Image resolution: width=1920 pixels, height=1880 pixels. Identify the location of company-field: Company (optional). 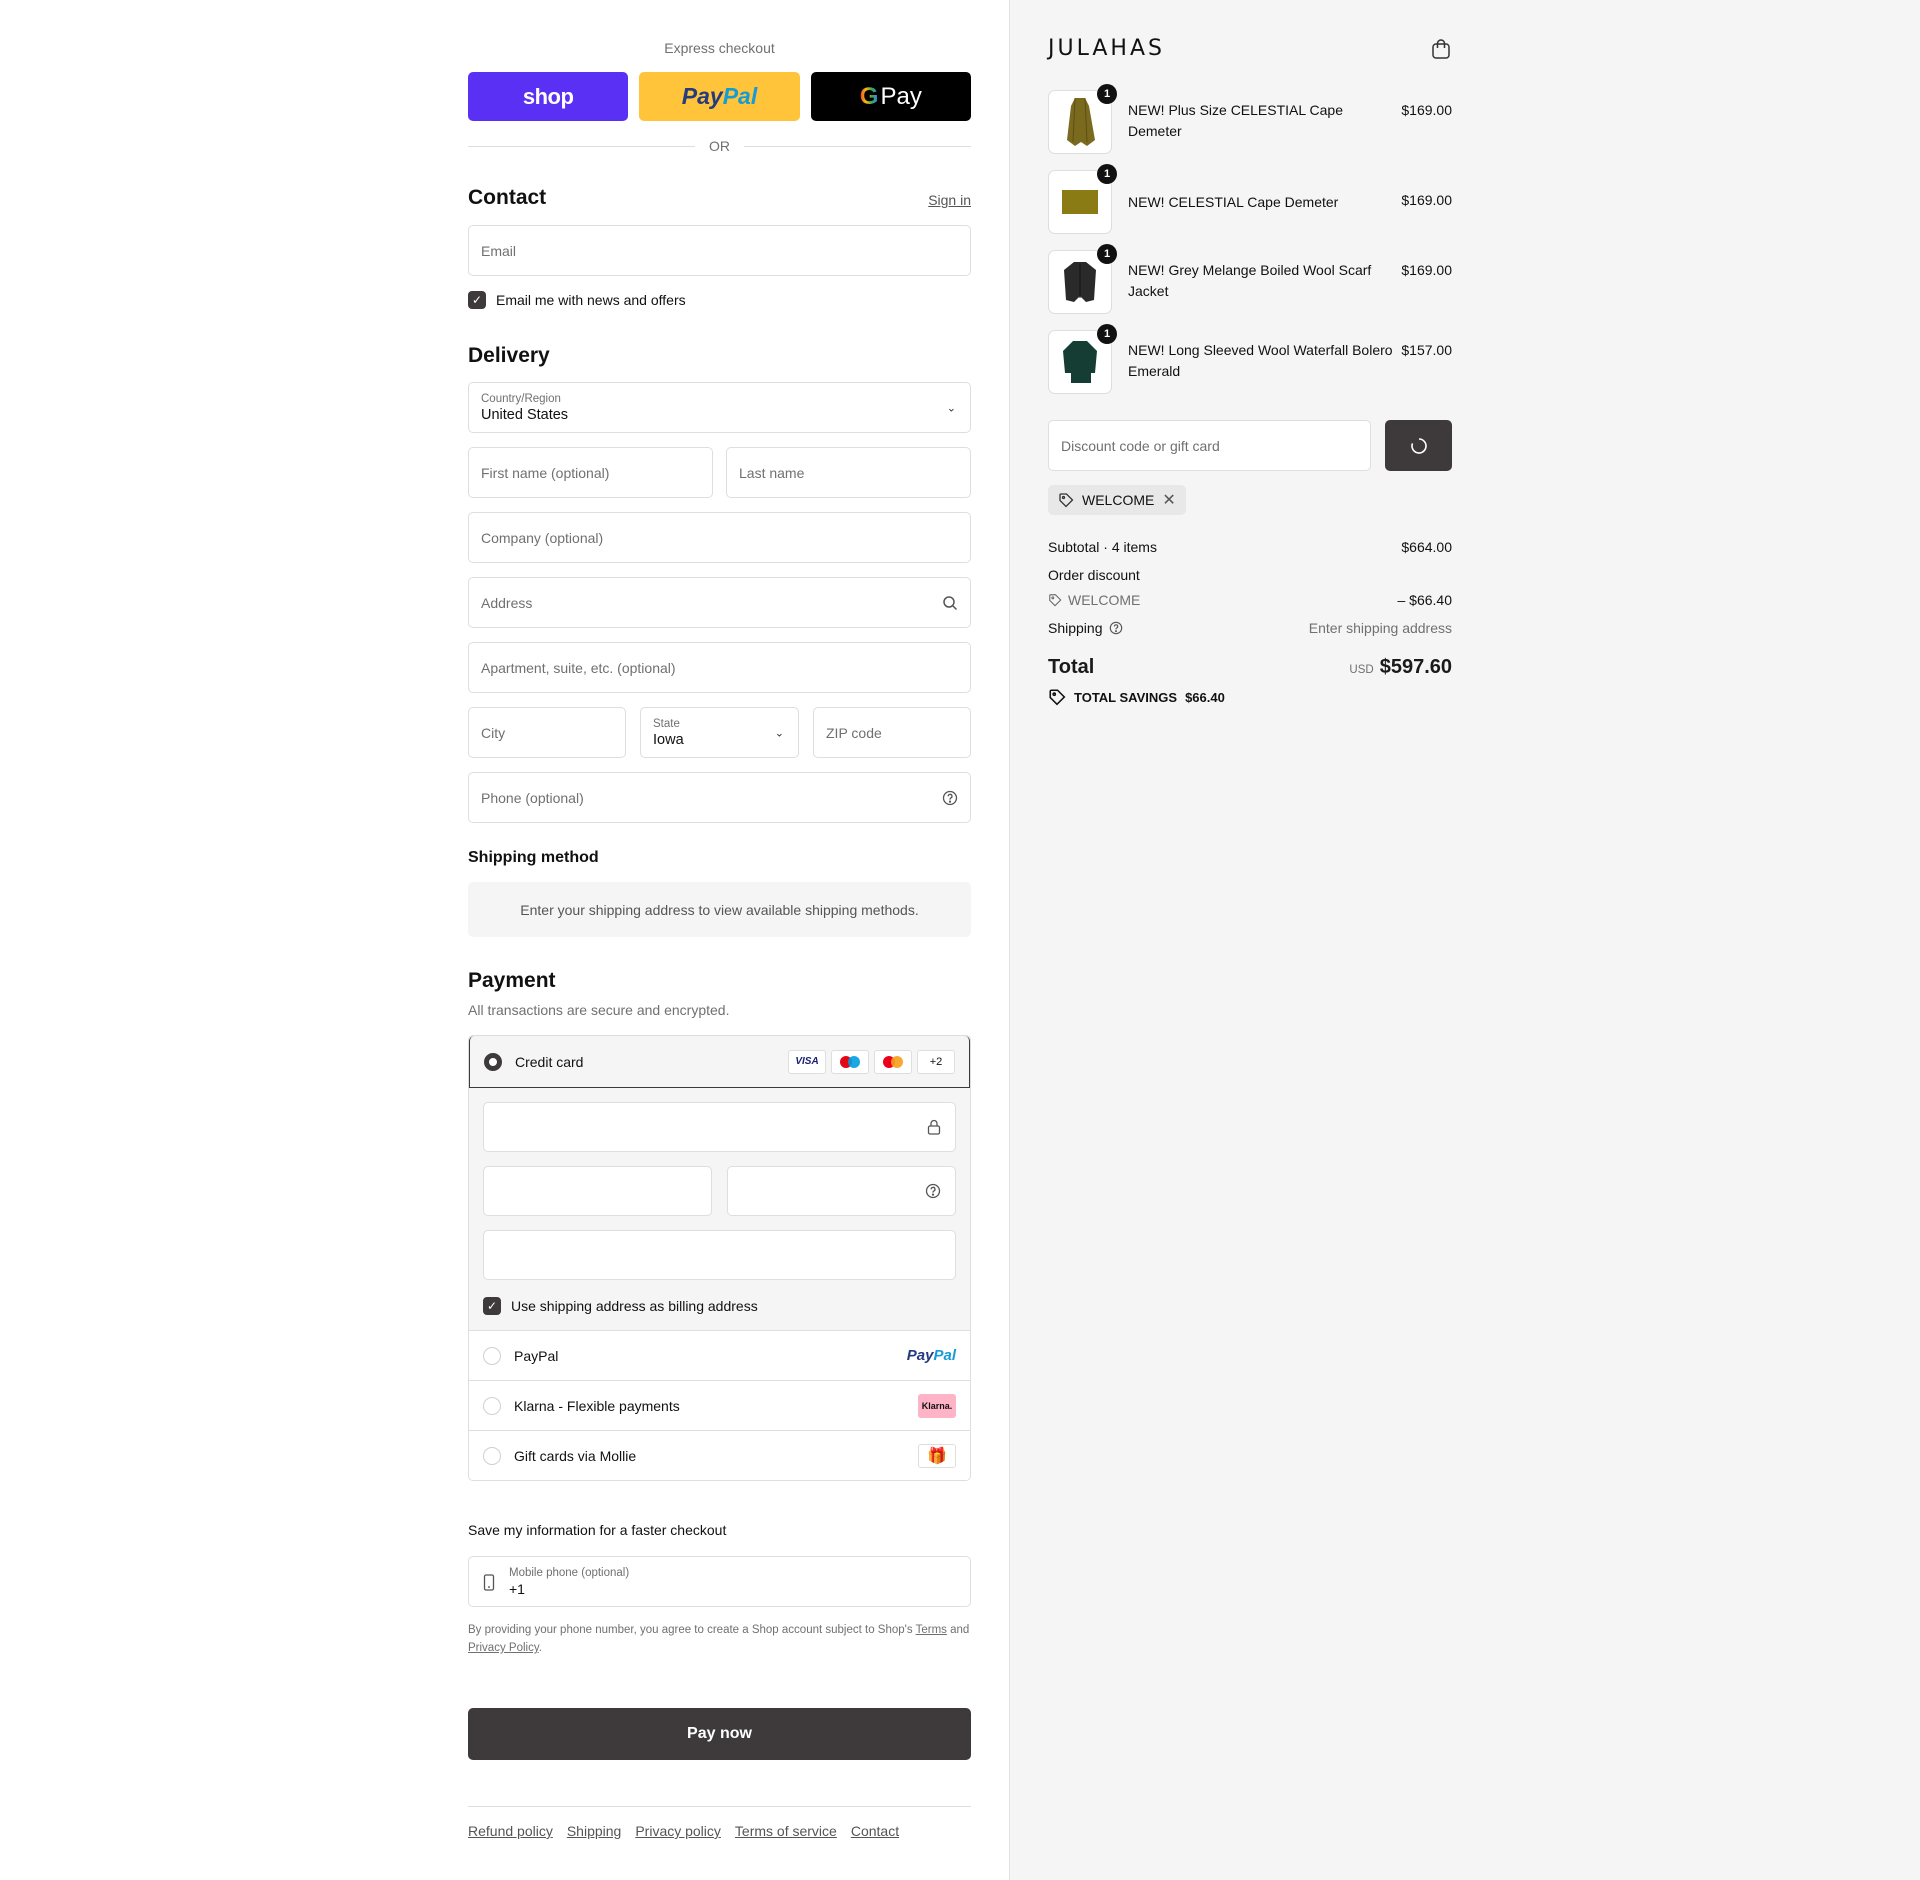
(719, 537).